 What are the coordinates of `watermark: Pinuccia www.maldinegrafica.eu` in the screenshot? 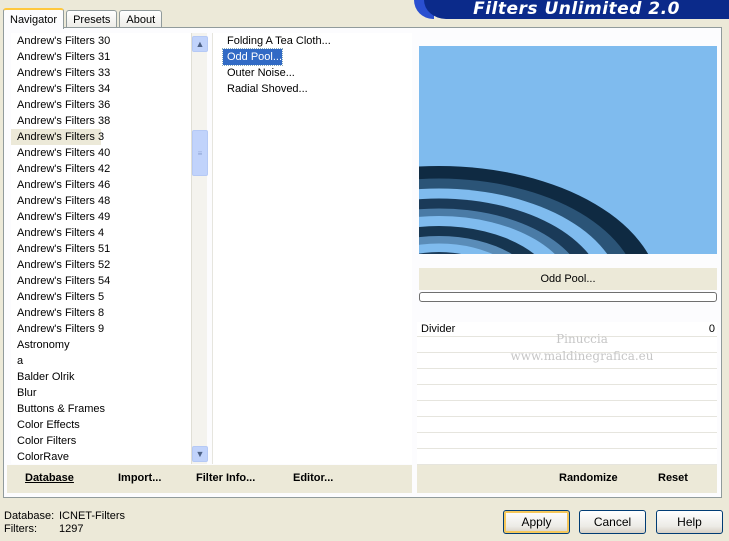 It's located at (582, 348).